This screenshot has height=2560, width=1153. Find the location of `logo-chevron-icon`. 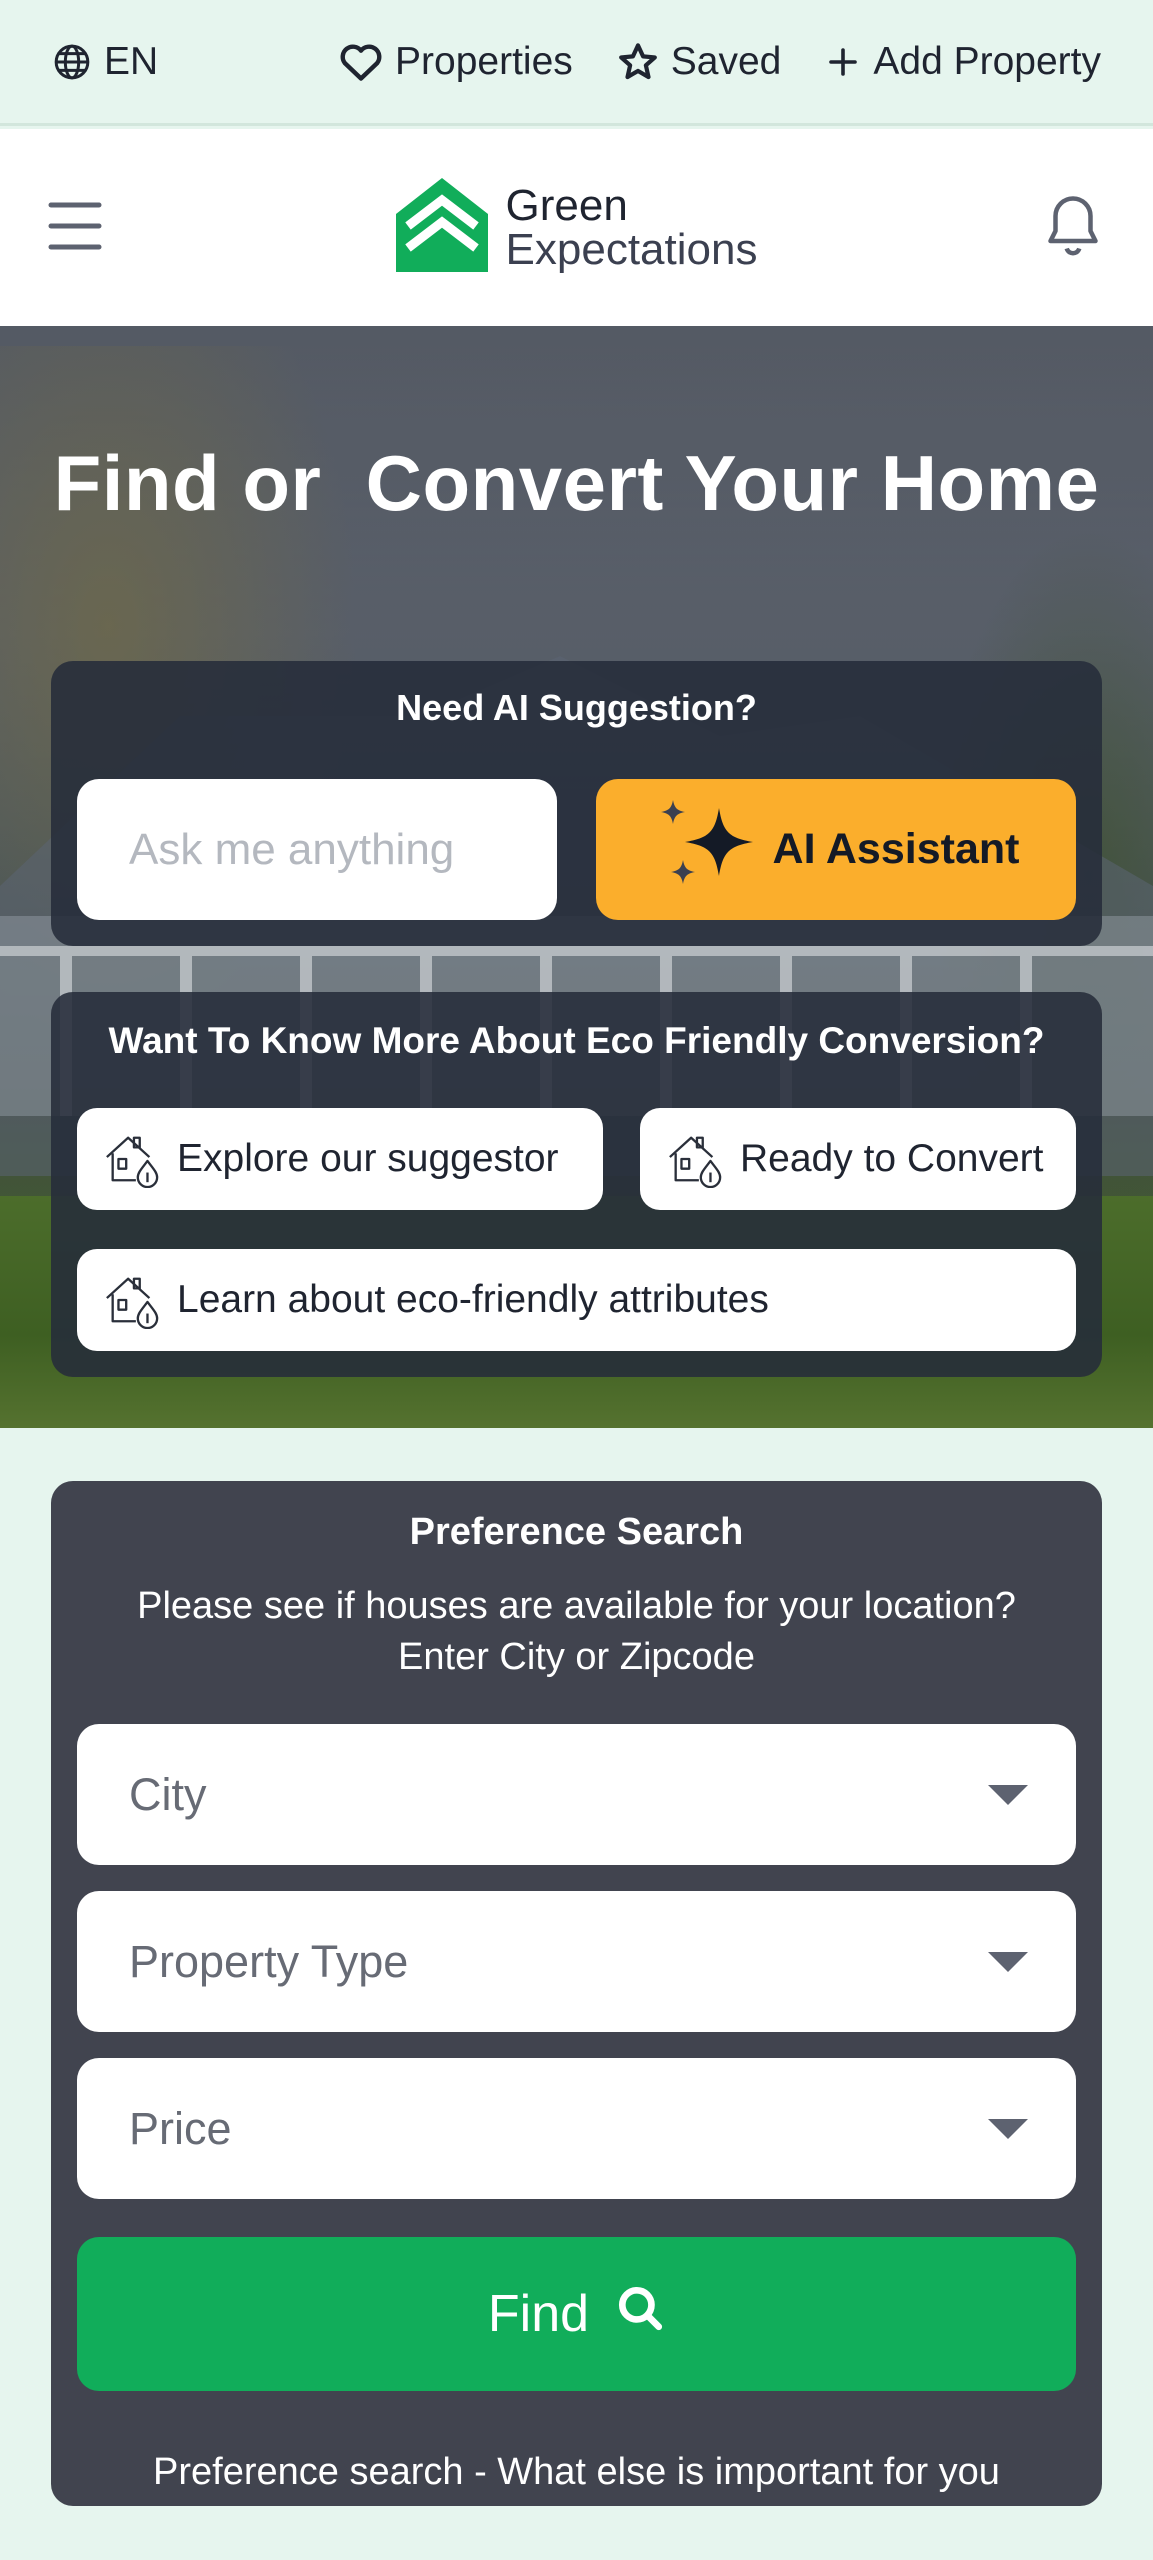

logo-chevron-icon is located at coordinates (441, 227).